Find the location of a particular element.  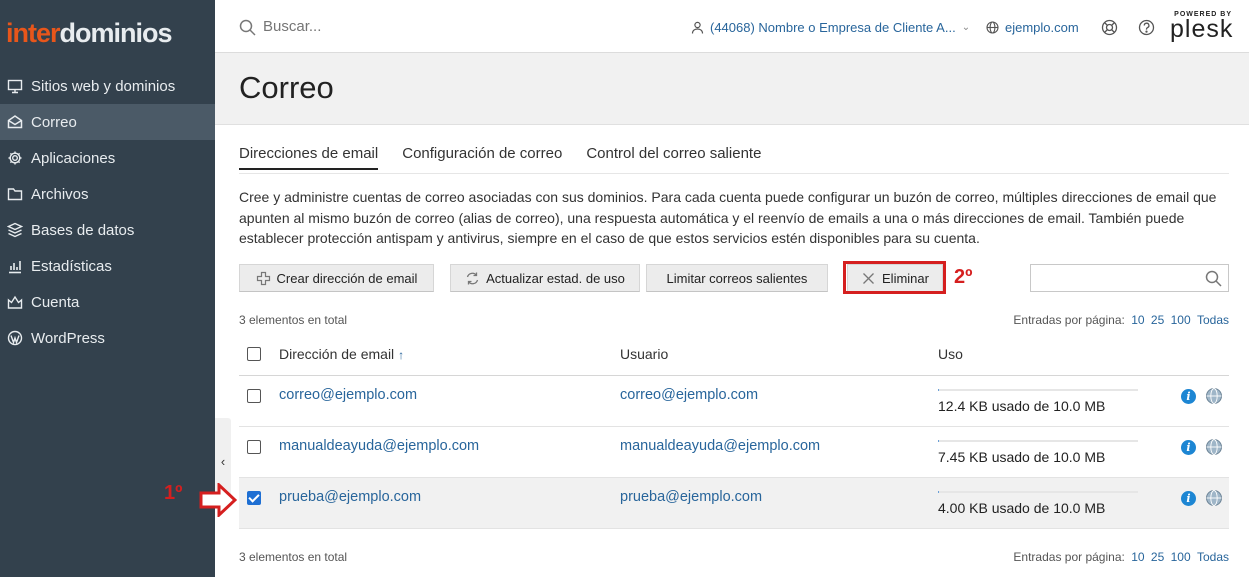

limit-outgoing-button: Limitar correos salientes is located at coordinates (737, 278).